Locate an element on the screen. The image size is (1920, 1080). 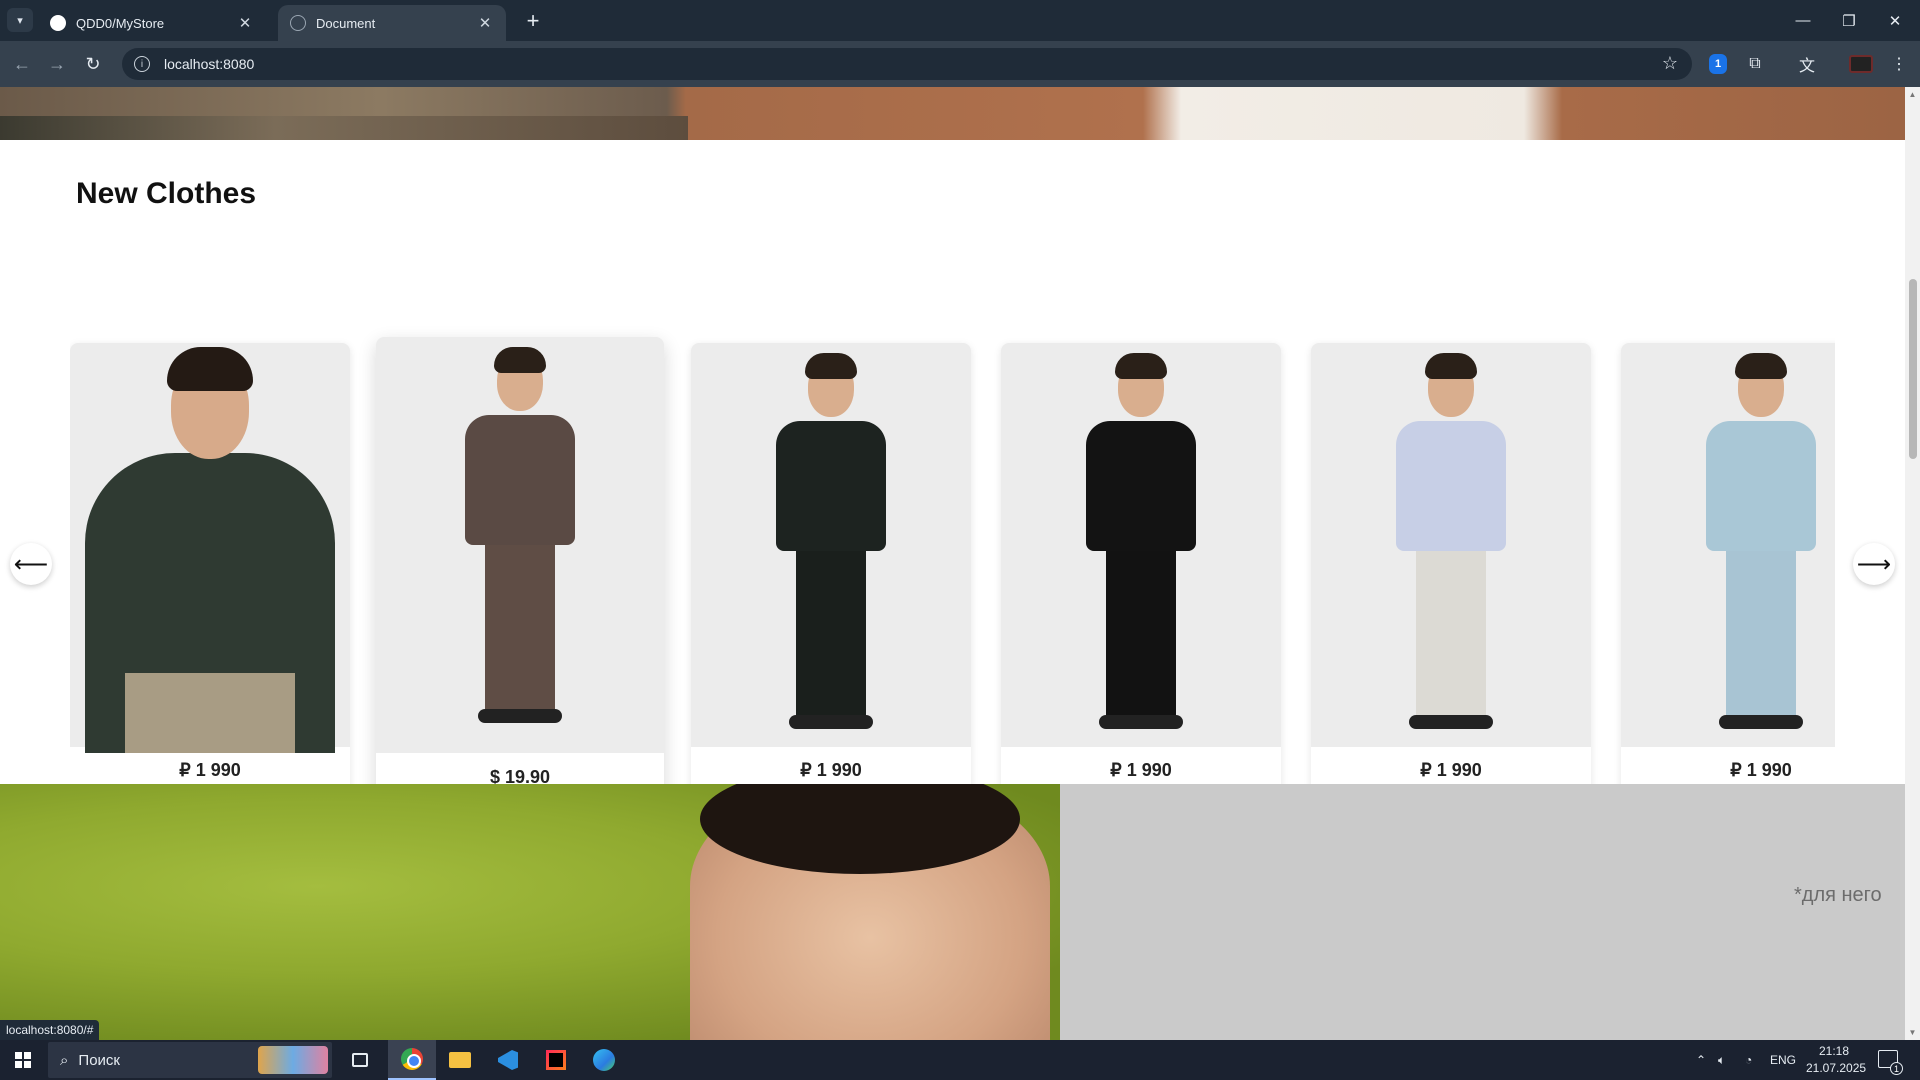
hero-image-detail is located at coordinates (344, 128).